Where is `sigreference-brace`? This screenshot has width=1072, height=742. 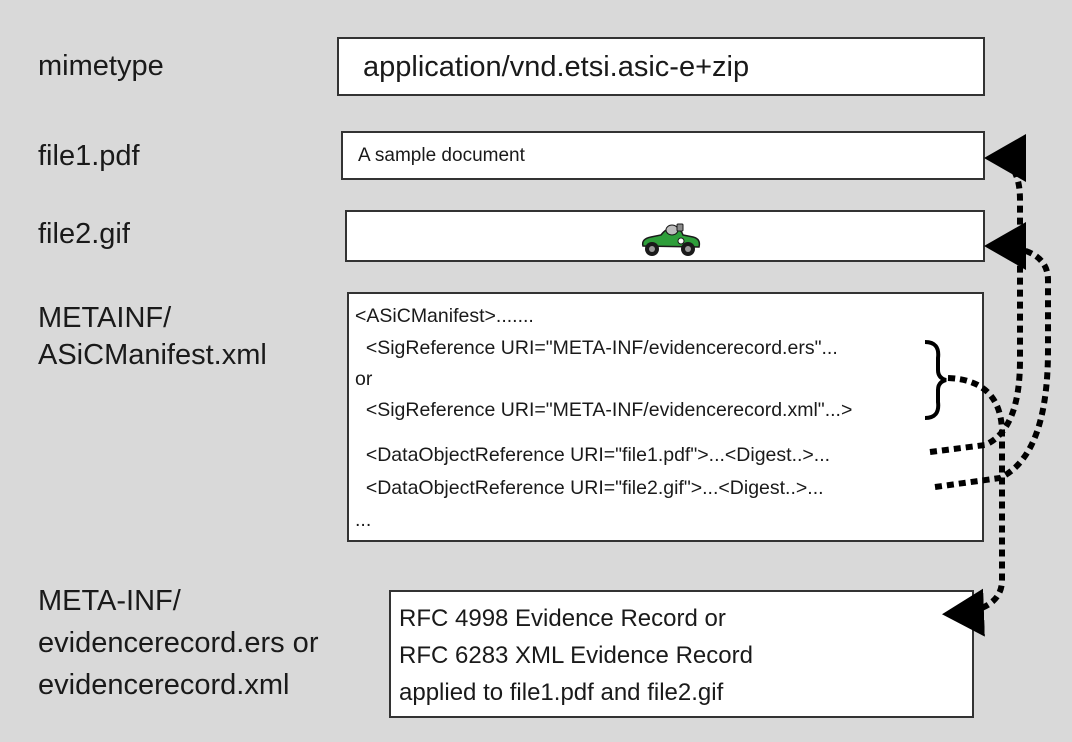
sigreference-brace is located at coordinates (935, 380).